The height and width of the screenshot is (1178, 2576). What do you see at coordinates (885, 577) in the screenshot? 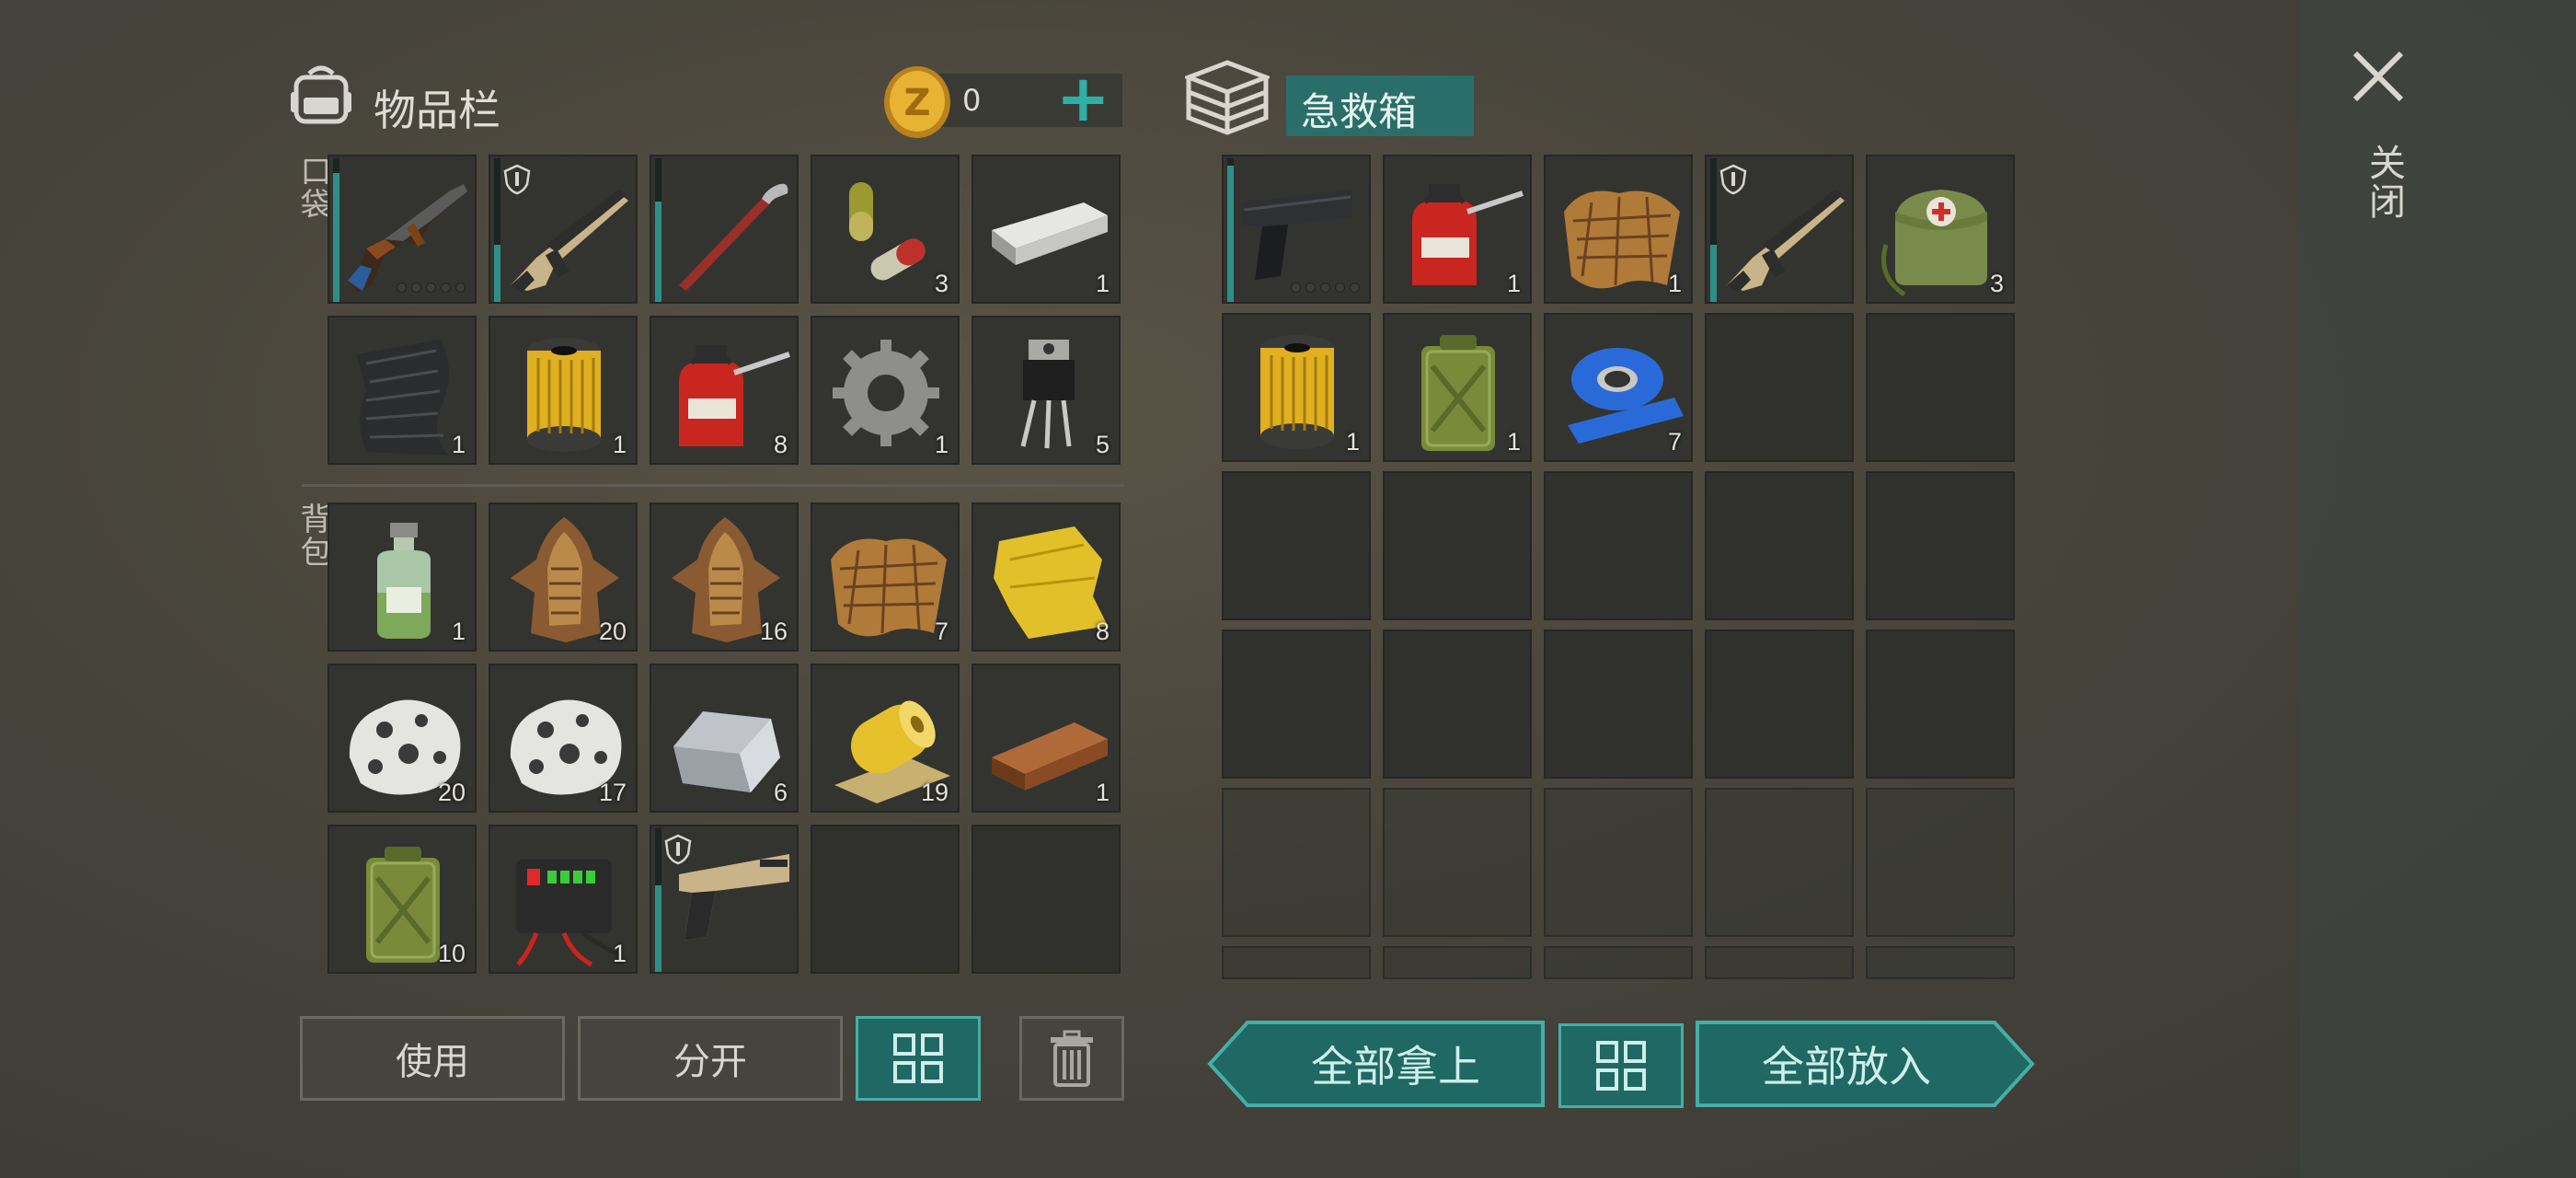
I see `backpack-slot: 7` at bounding box center [885, 577].